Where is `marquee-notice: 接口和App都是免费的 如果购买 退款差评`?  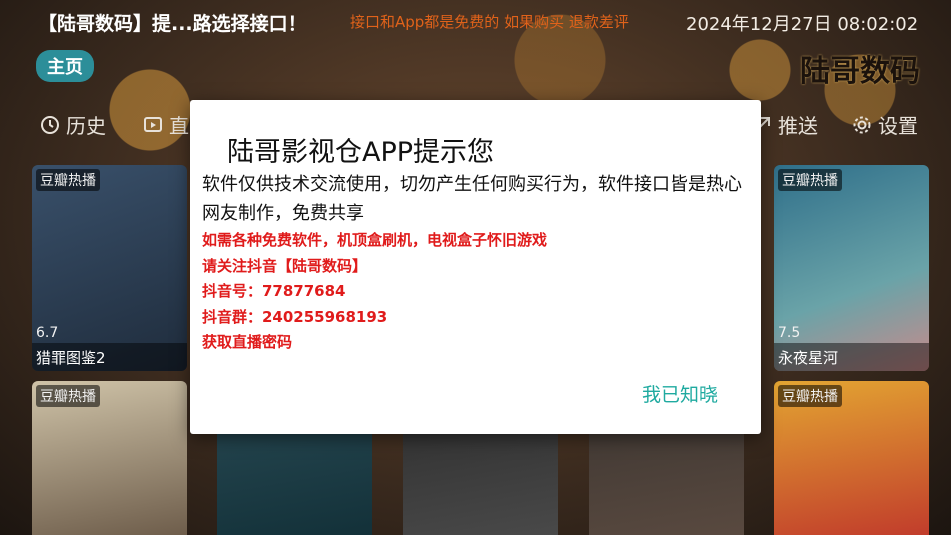
marquee-notice: 接口和App都是免费的 如果购买 退款差评 is located at coordinates (489, 22).